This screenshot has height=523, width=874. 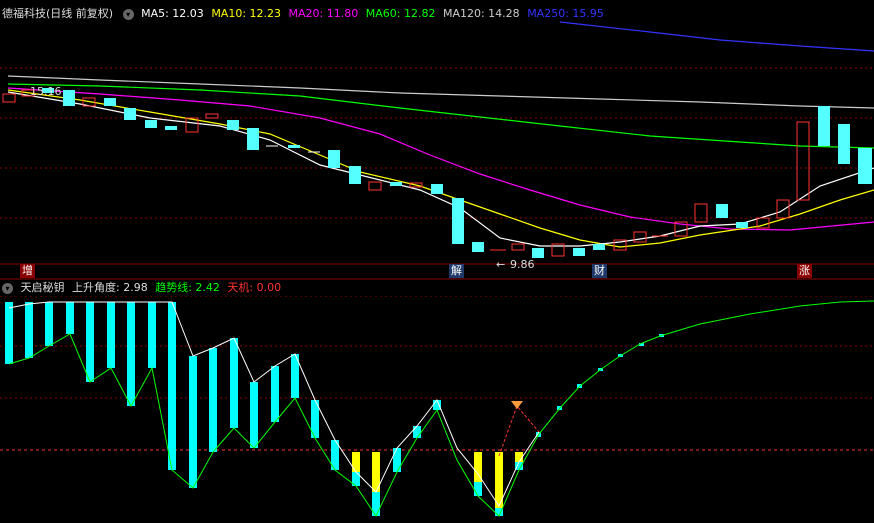 What do you see at coordinates (517, 405) in the screenshot?
I see `diamond-icon` at bounding box center [517, 405].